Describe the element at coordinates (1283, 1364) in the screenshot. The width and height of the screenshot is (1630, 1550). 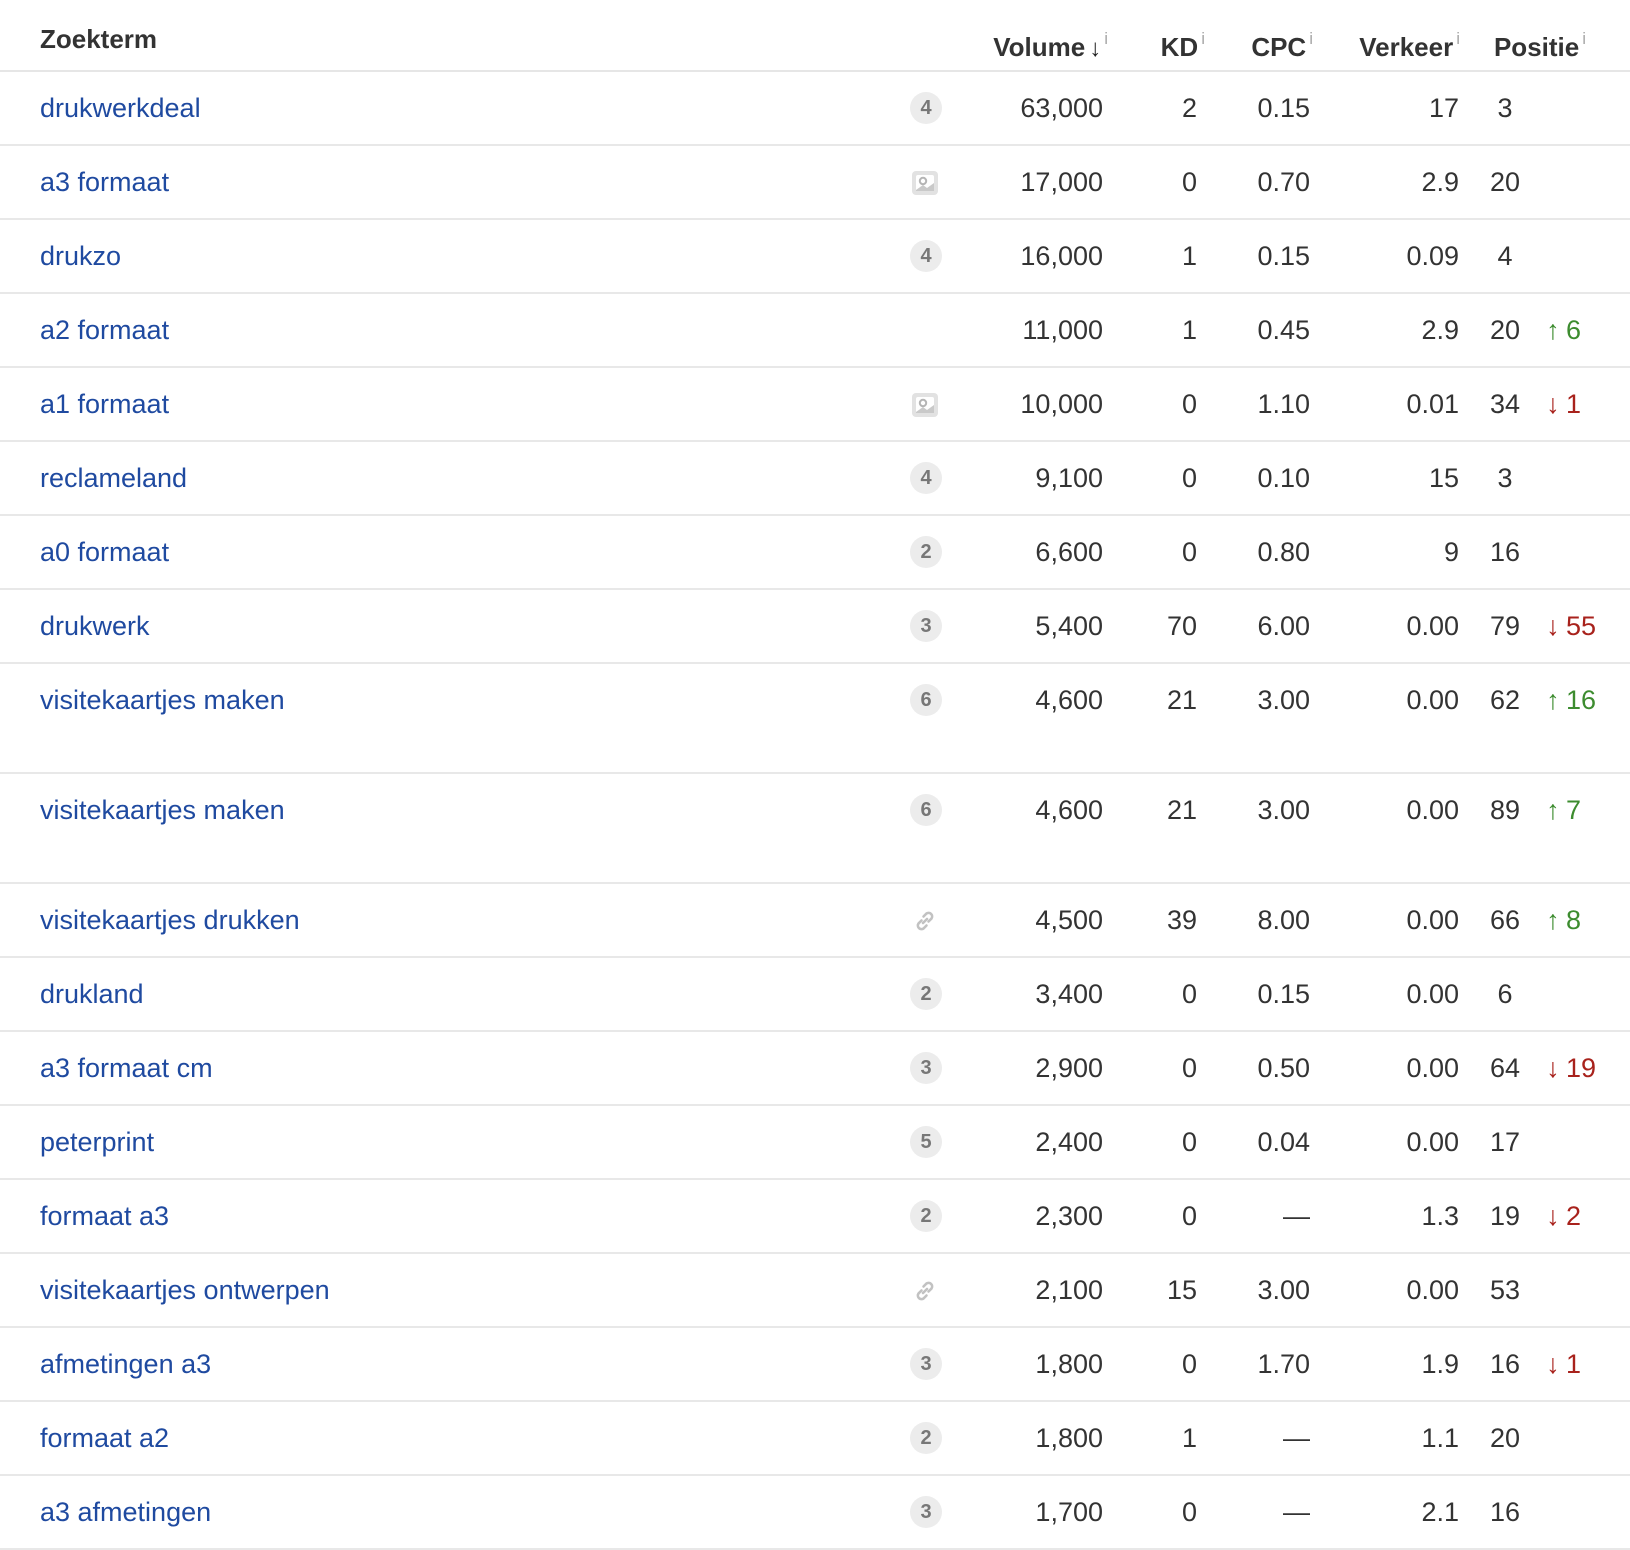
I see `cpc-value: 1.70` at that location.